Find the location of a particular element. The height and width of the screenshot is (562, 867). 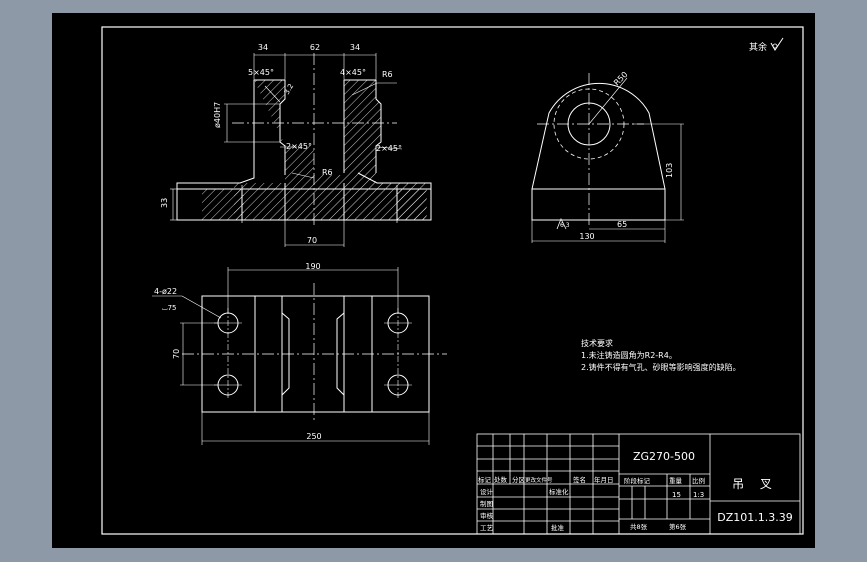

rev-header-2: 分区 is located at coordinates (519, 479).